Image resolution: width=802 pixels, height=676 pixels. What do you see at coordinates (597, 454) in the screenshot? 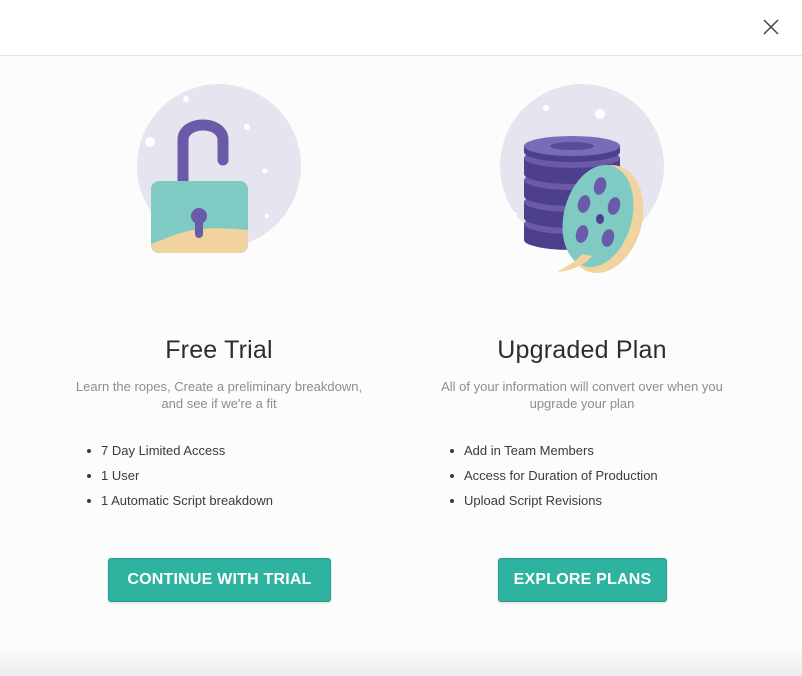
I see `feature-item: Add in Team Members` at bounding box center [597, 454].